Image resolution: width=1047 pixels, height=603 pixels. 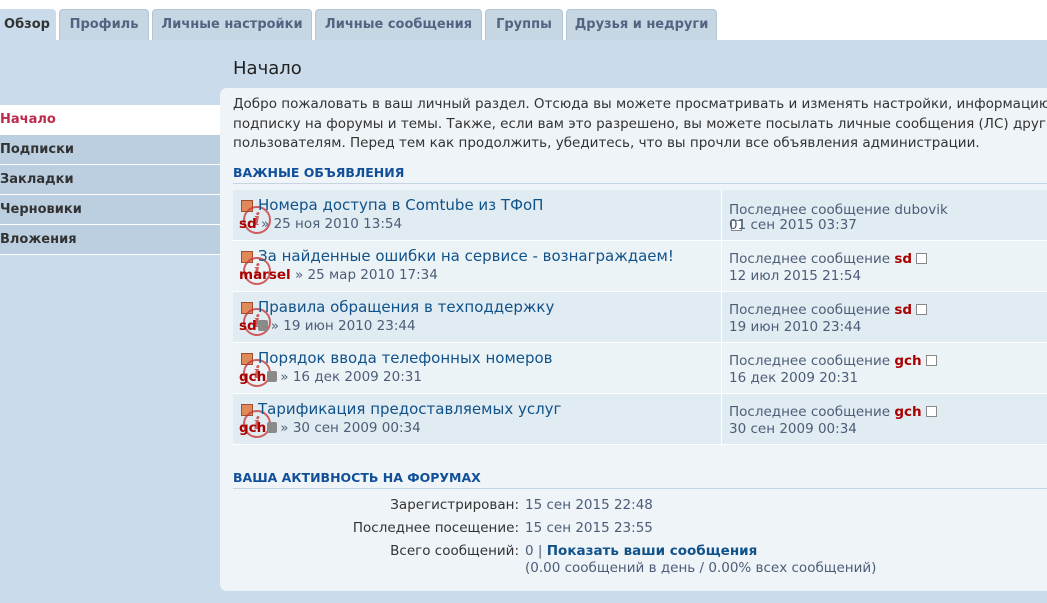 I want to click on topic-meta: sd » 25 ноя 2010 13:54, so click(x=320, y=224).